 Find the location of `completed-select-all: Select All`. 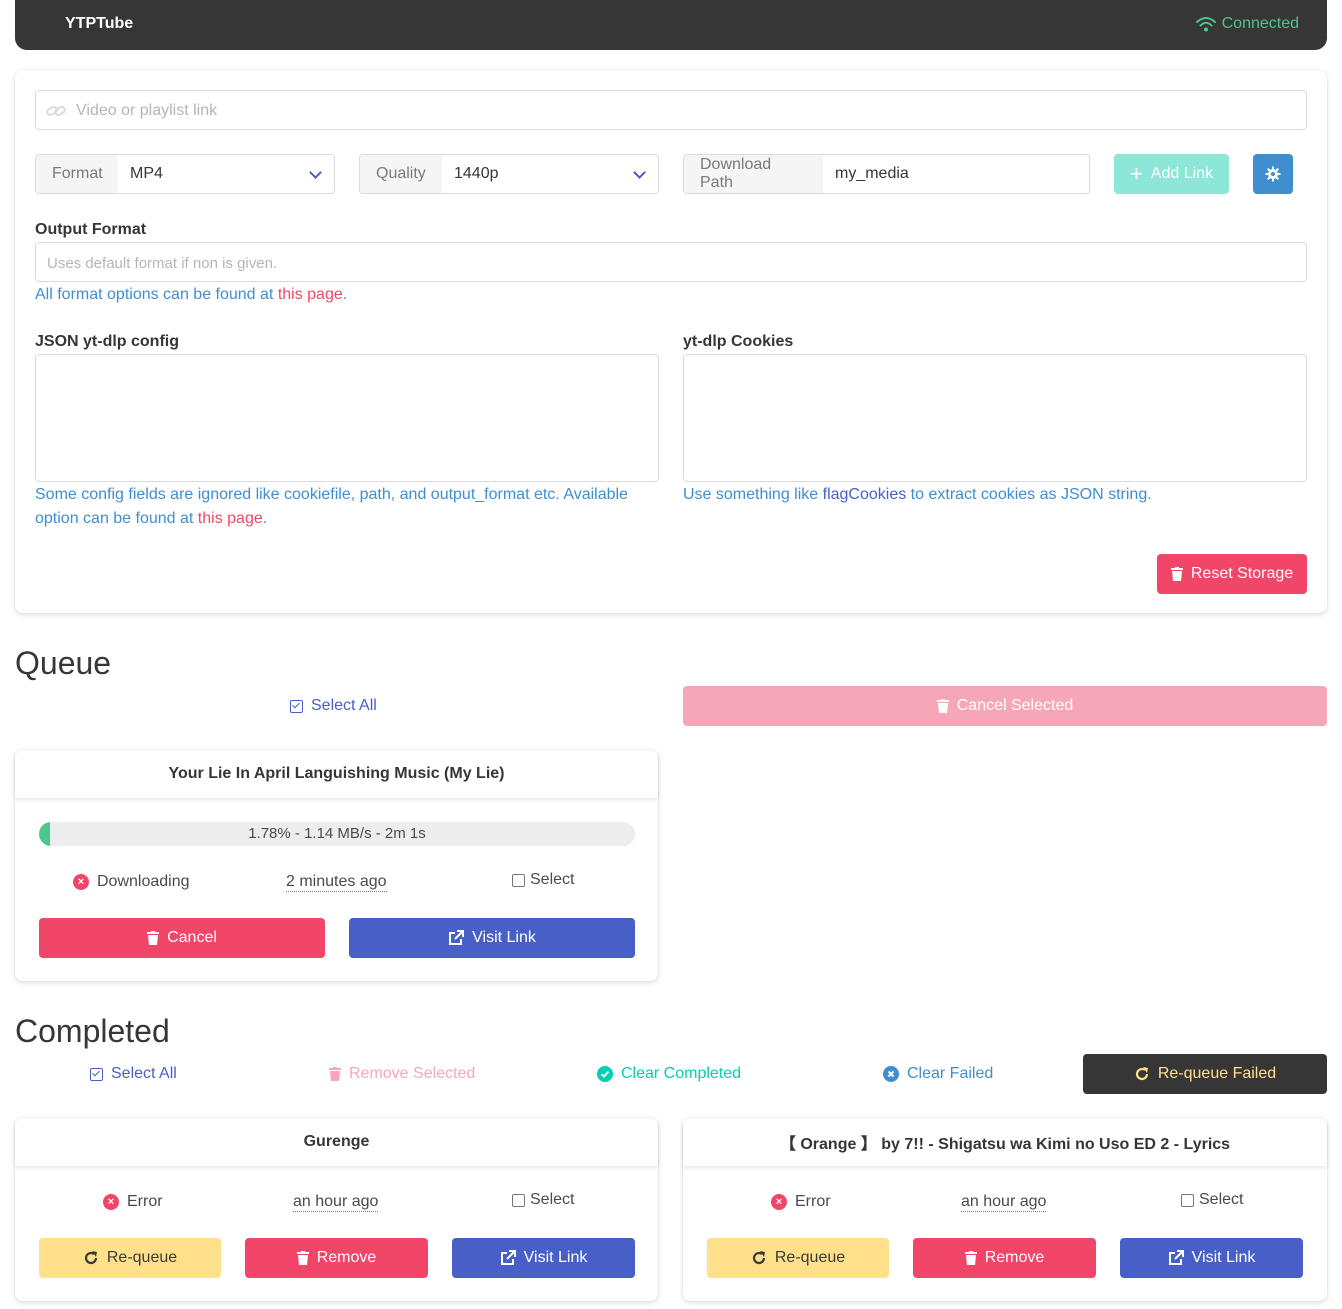

completed-select-all: Select All is located at coordinates (133, 1074).